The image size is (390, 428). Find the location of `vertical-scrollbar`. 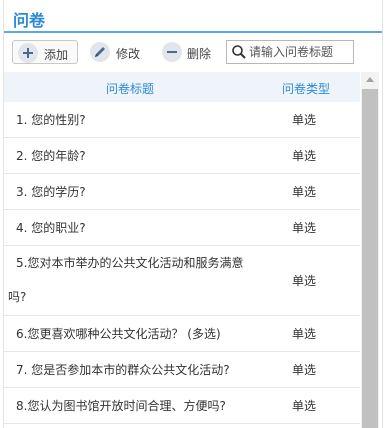

vertical-scrollbar is located at coordinates (370, 250).